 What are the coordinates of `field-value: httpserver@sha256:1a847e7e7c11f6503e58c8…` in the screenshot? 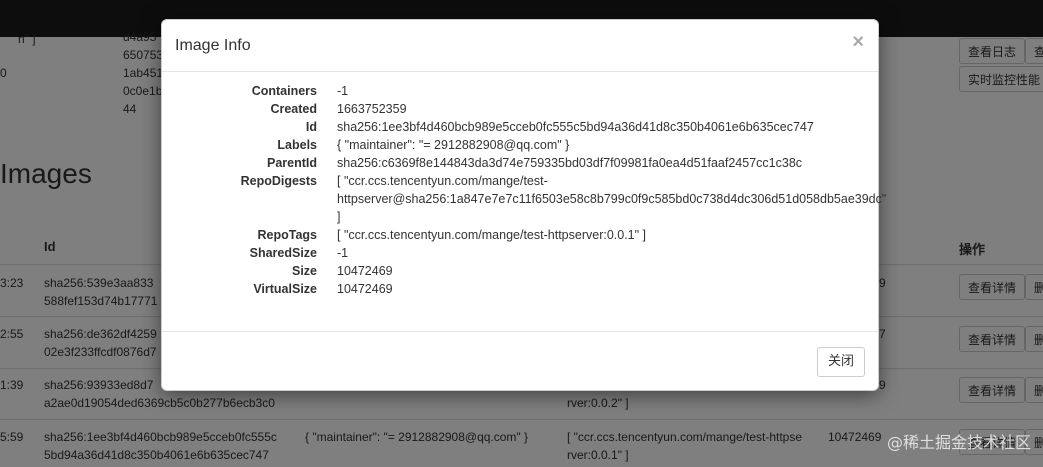 It's located at (612, 199).